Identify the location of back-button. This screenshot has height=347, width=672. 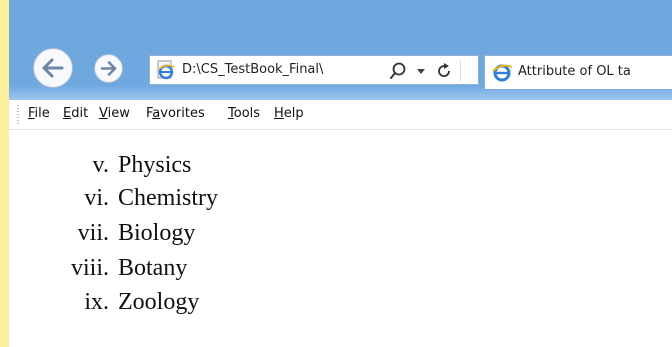
(53, 68).